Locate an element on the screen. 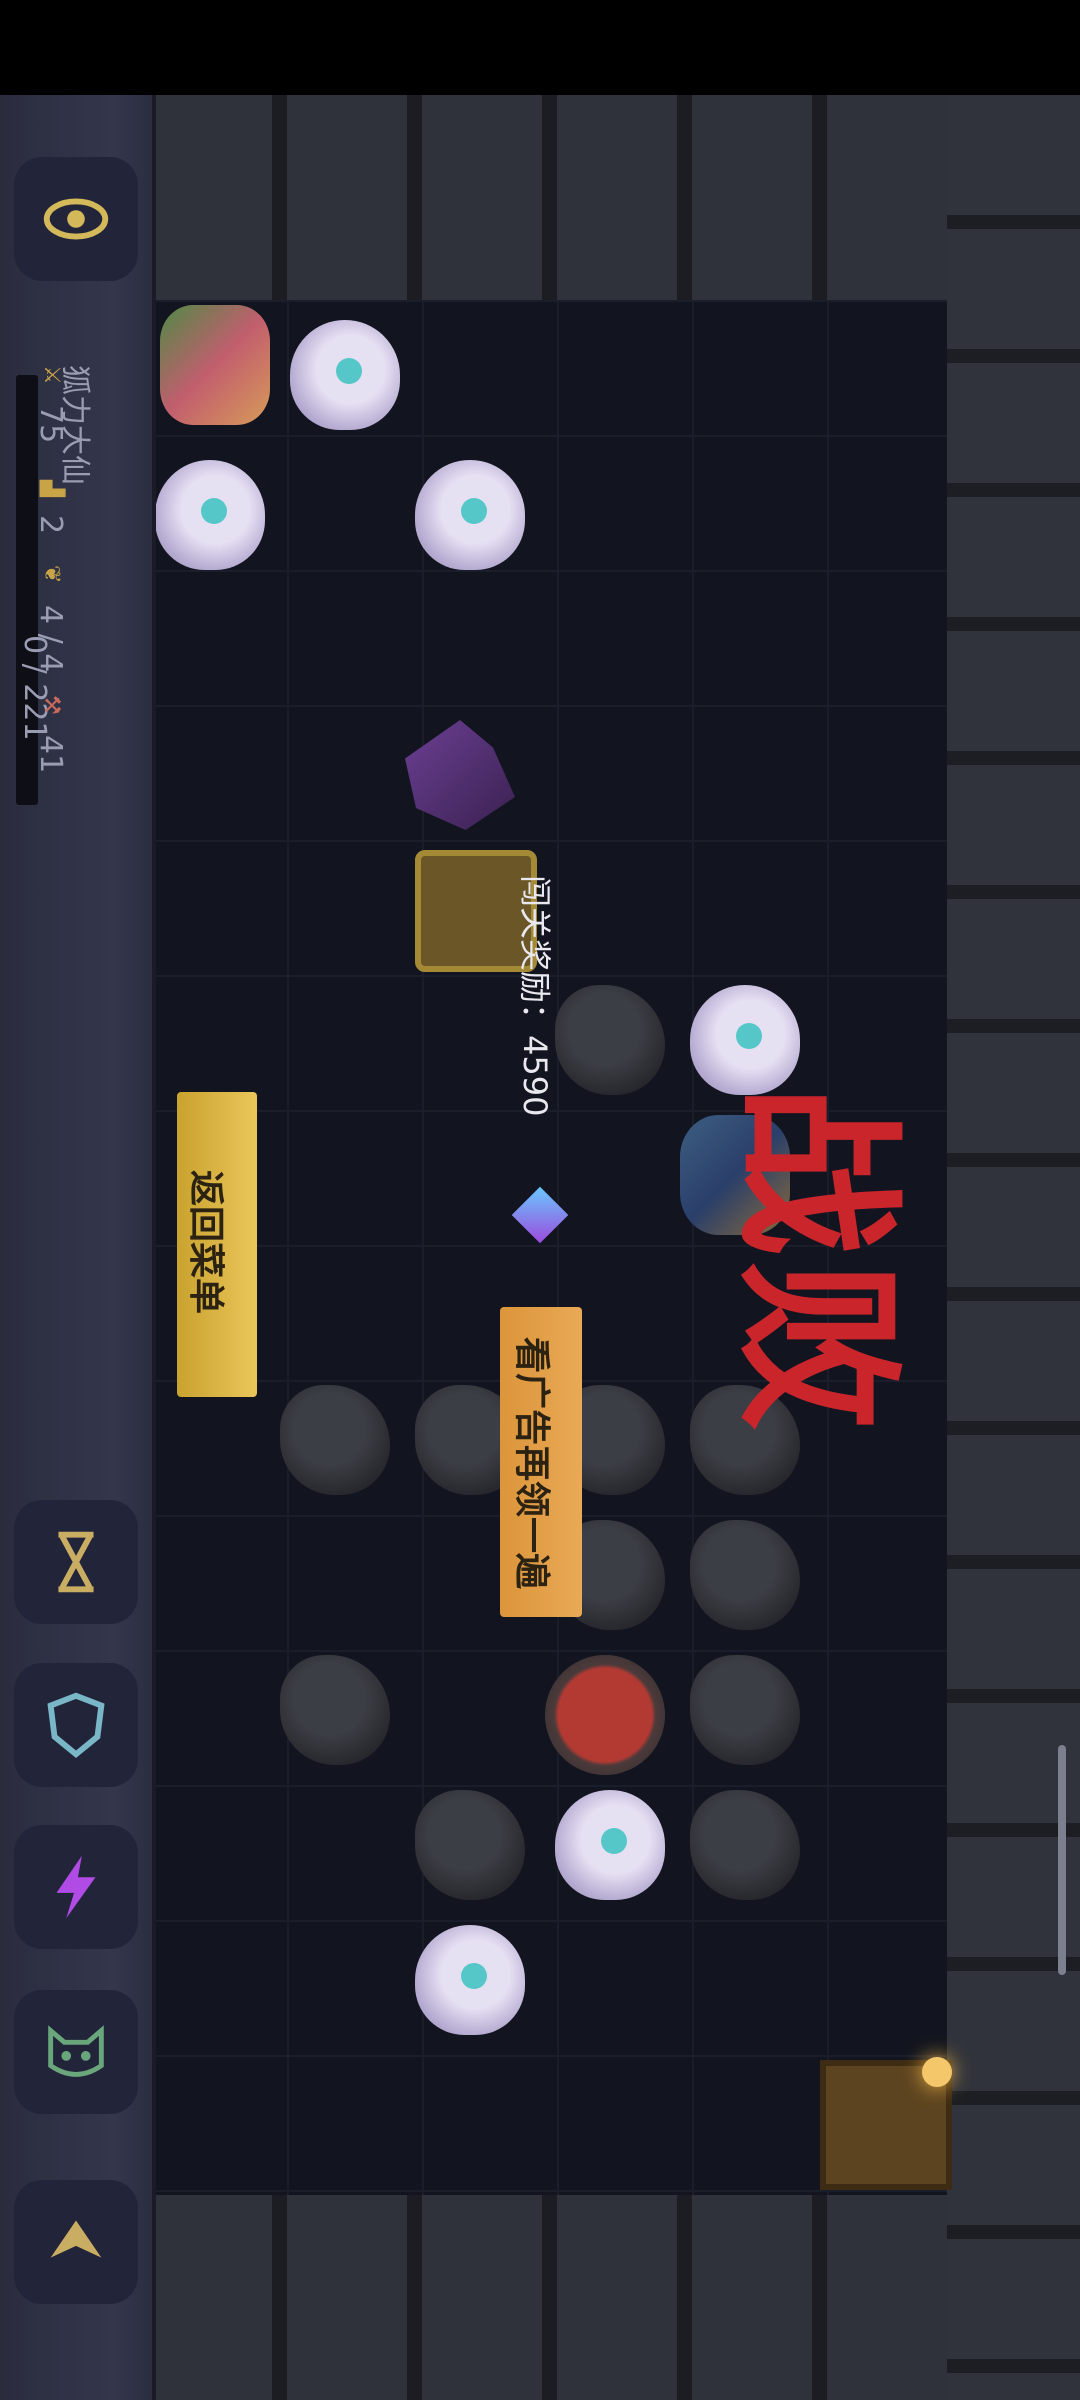  reward-amount: 4590 is located at coordinates (535, 1076).